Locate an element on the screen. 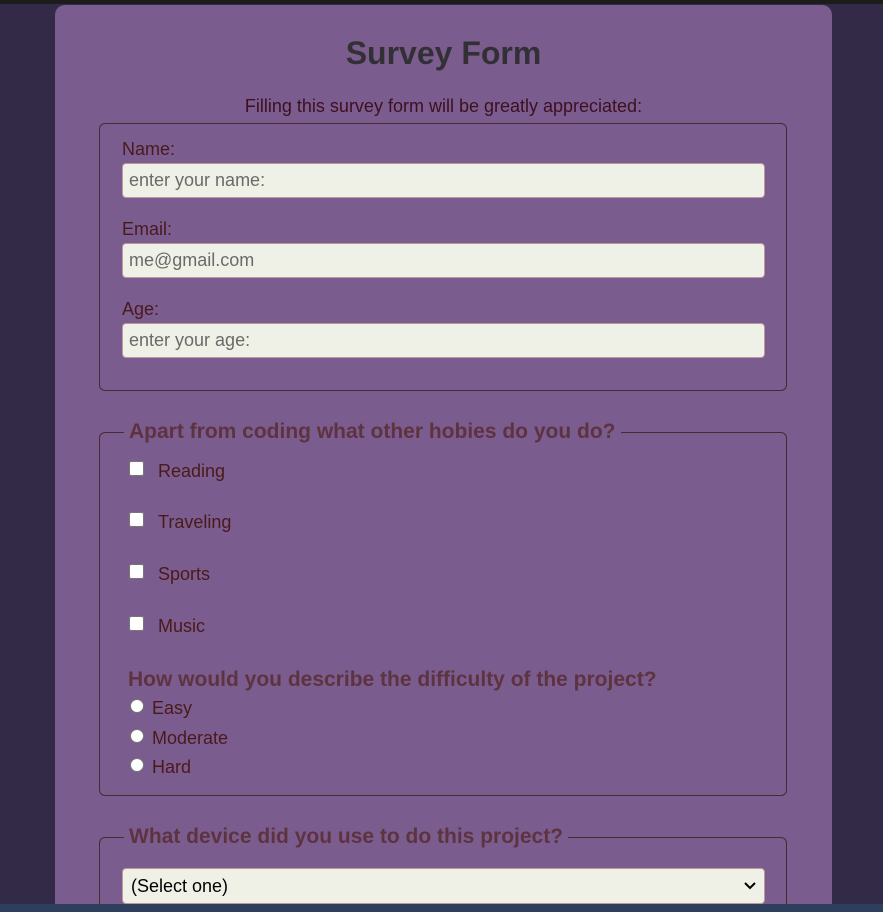 The height and width of the screenshot is (912, 883). age-input is located at coordinates (443, 340).